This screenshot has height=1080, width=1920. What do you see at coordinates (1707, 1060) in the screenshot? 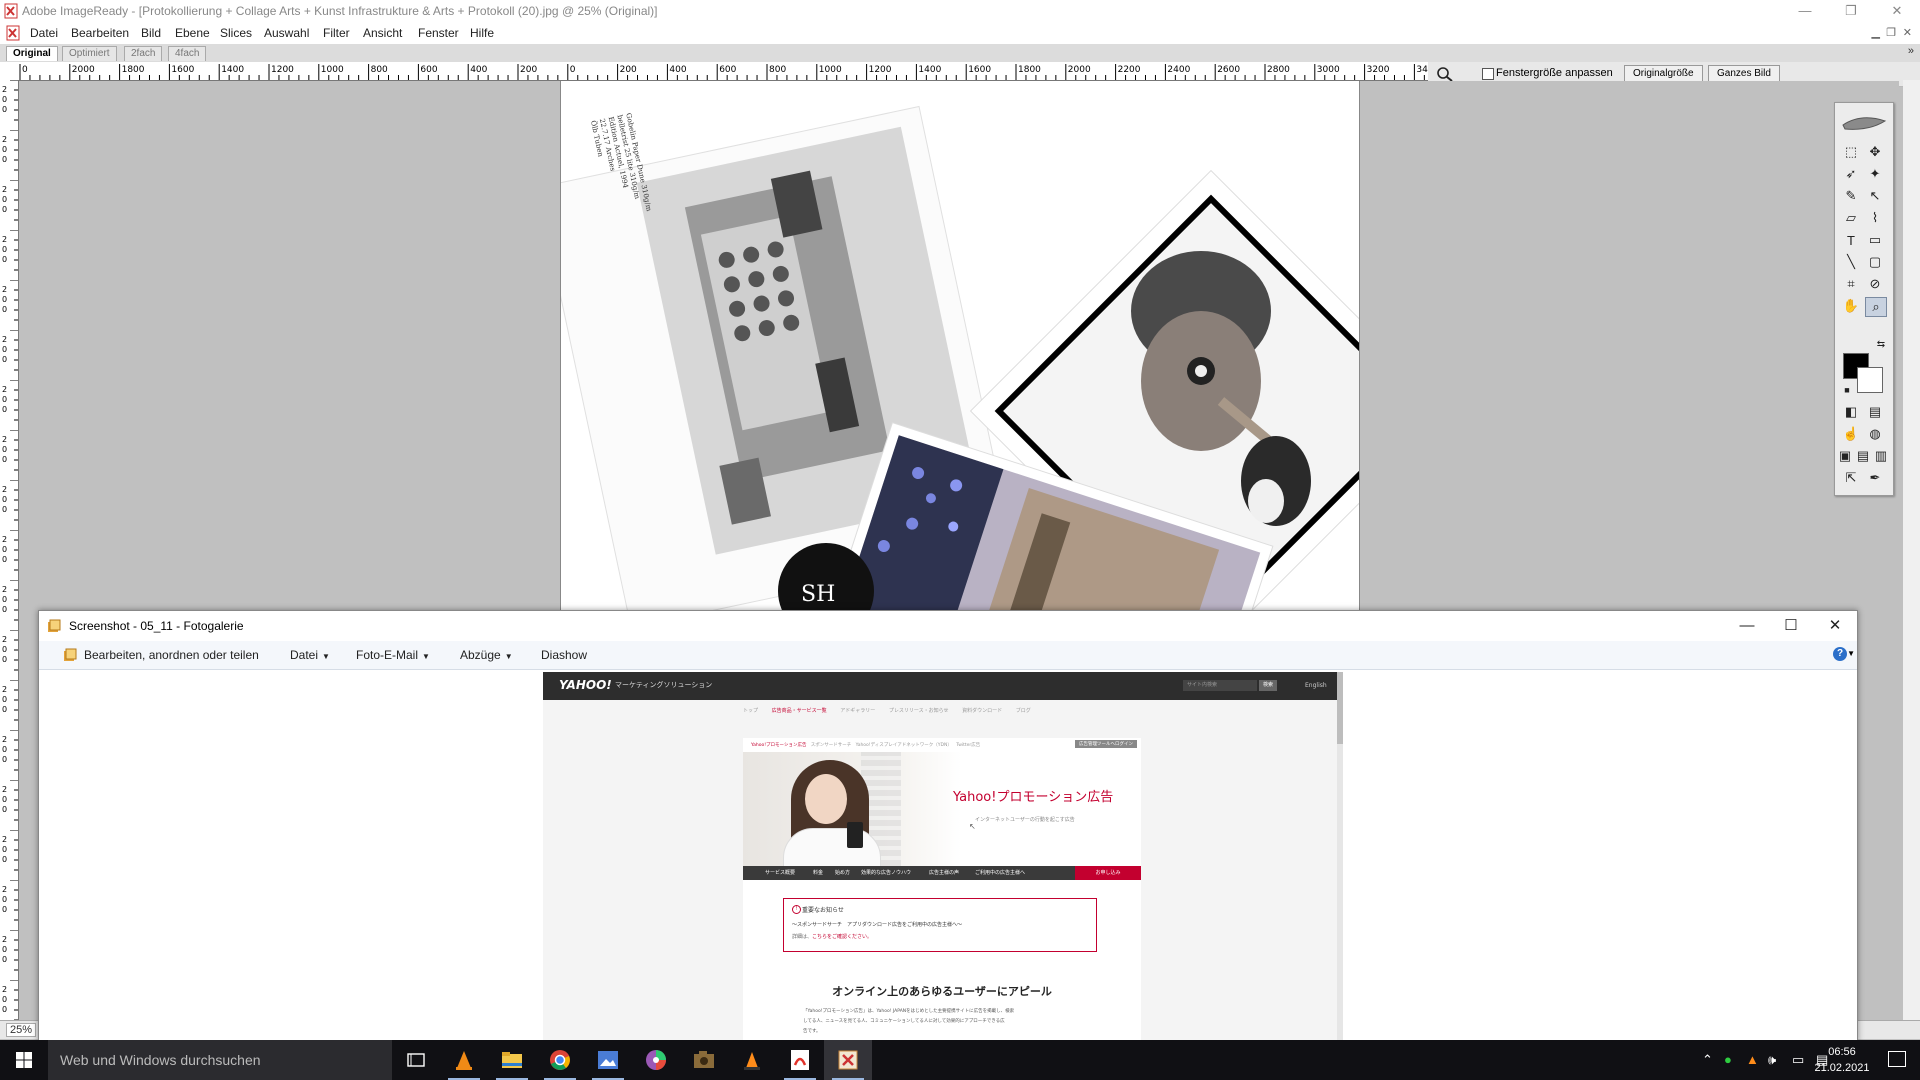
I see `tray-overflow-chevron-icon: ⌃` at bounding box center [1707, 1060].